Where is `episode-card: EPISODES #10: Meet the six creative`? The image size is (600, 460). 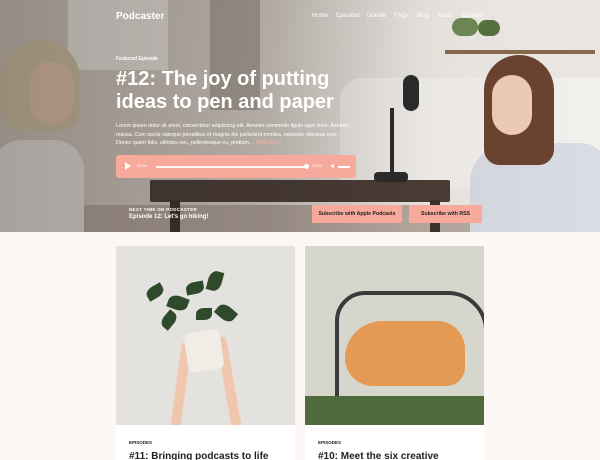
episode-card: EPISODES #10: Meet the six creative is located at coordinates (394, 353).